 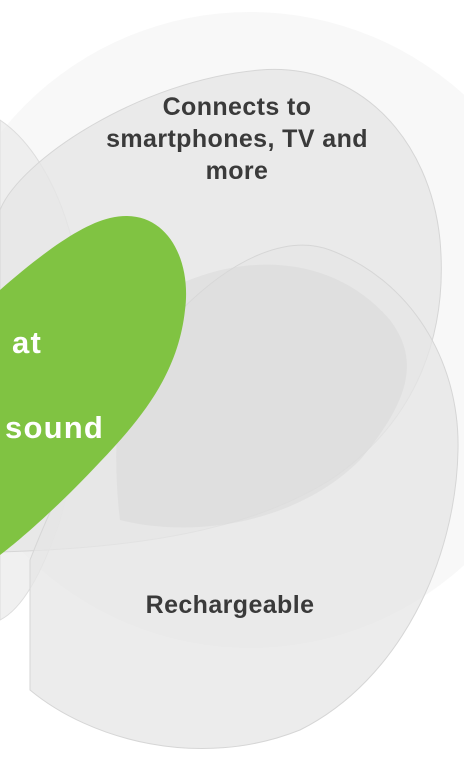 I want to click on green-petal-label-line1: at, so click(x=27, y=342).